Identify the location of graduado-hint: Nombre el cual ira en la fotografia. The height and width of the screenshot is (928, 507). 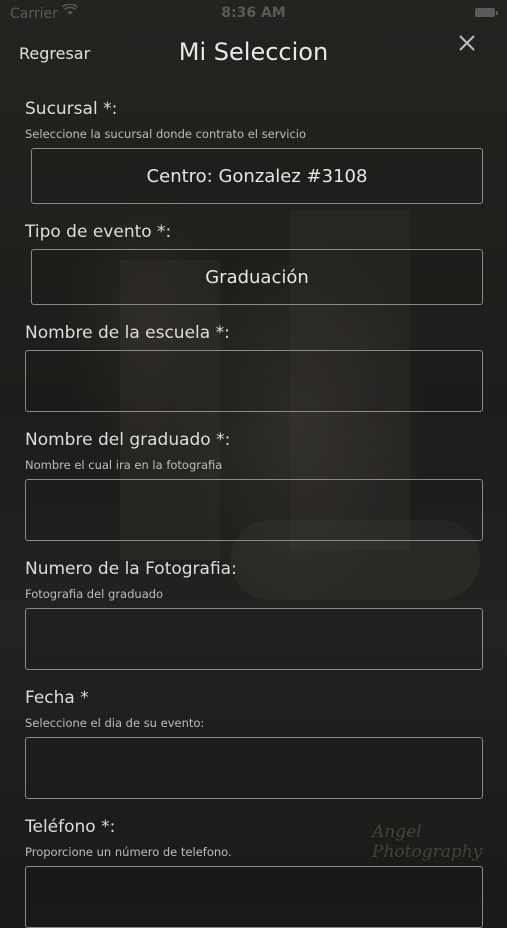
(124, 465).